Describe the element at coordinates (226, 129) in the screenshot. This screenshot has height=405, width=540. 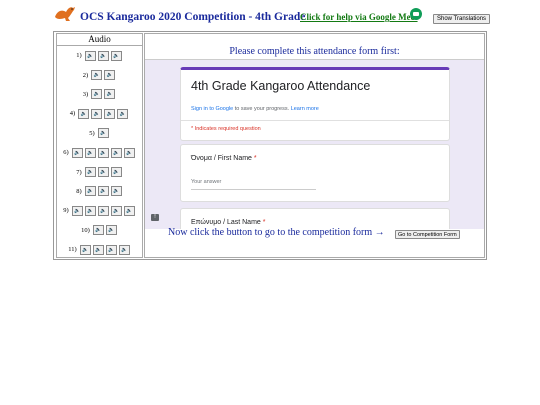
I see `required-note: * Indicates required question` at that location.